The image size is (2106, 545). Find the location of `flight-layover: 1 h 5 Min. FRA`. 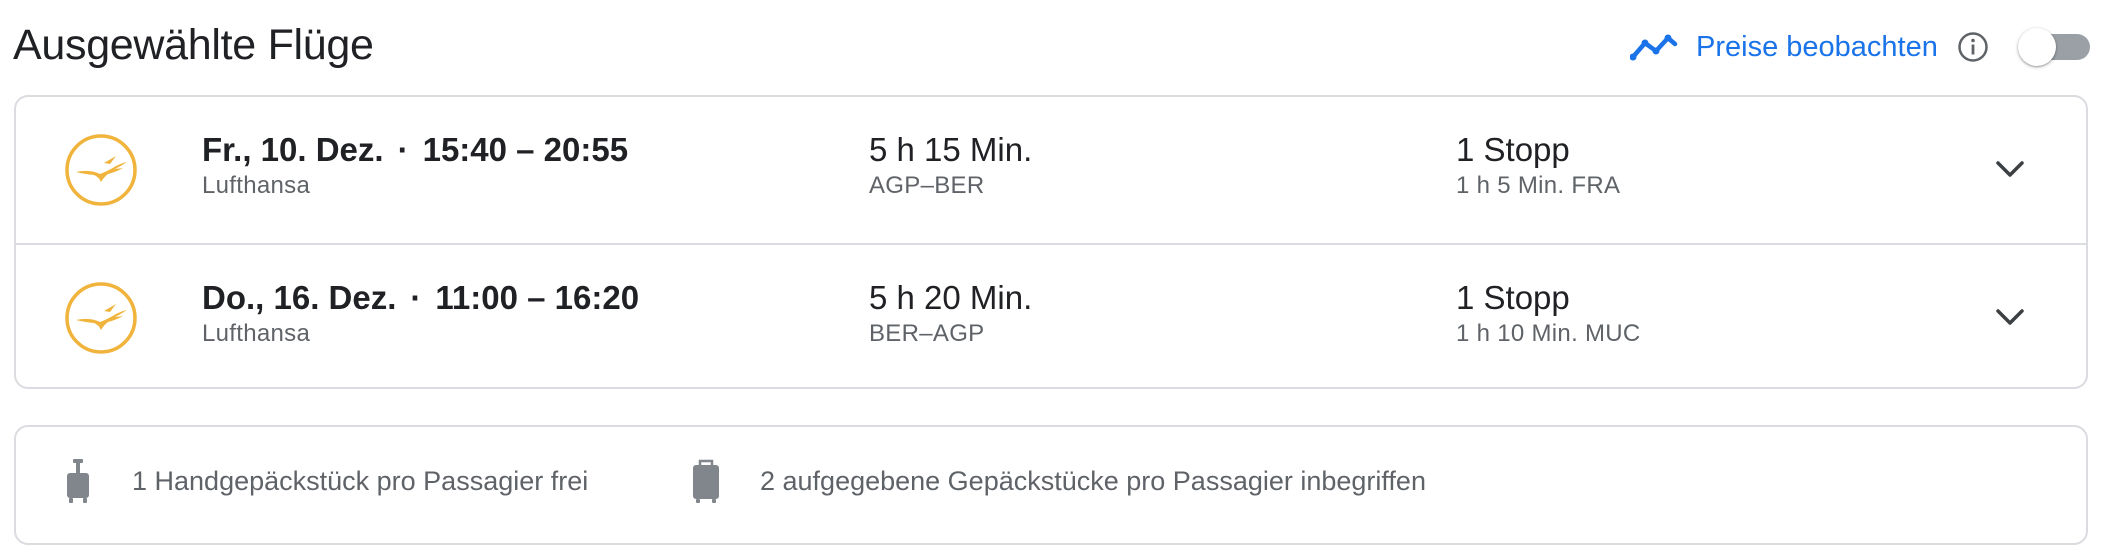

flight-layover: 1 h 5 Min. FRA is located at coordinates (1538, 185).